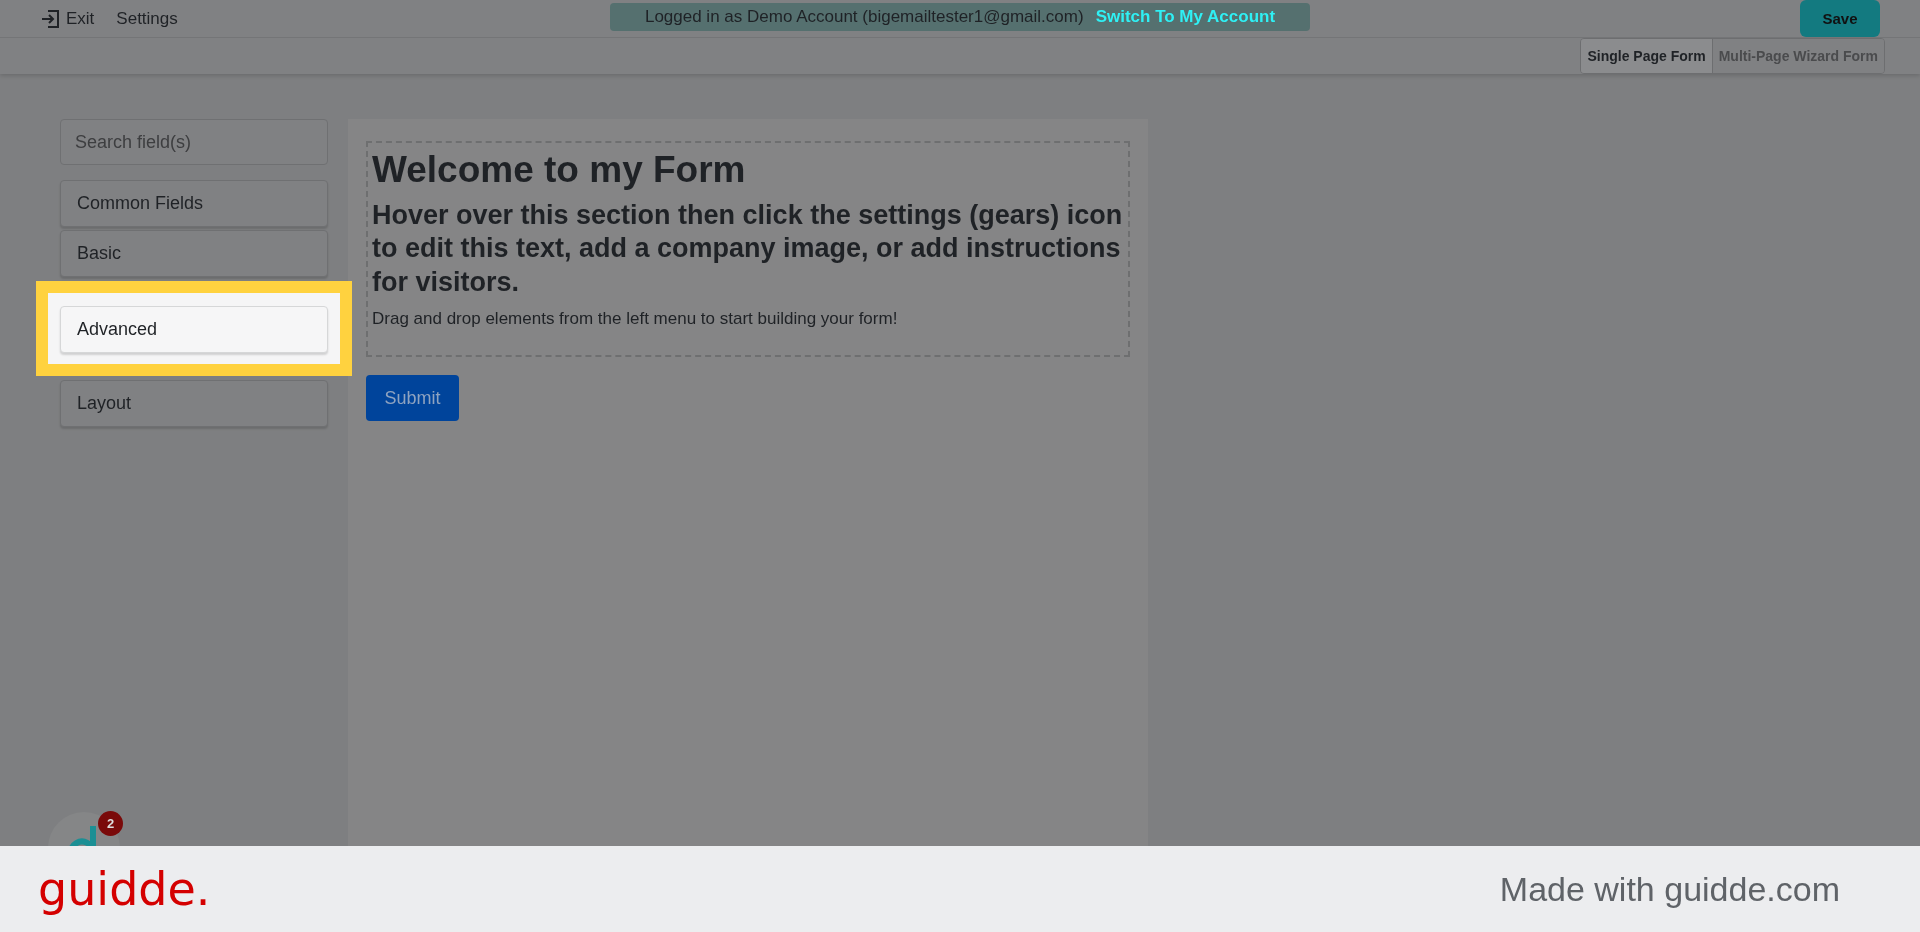 The width and height of the screenshot is (1920, 932). Describe the element at coordinates (194, 403) in the screenshot. I see `sidebar-item: Layout` at that location.